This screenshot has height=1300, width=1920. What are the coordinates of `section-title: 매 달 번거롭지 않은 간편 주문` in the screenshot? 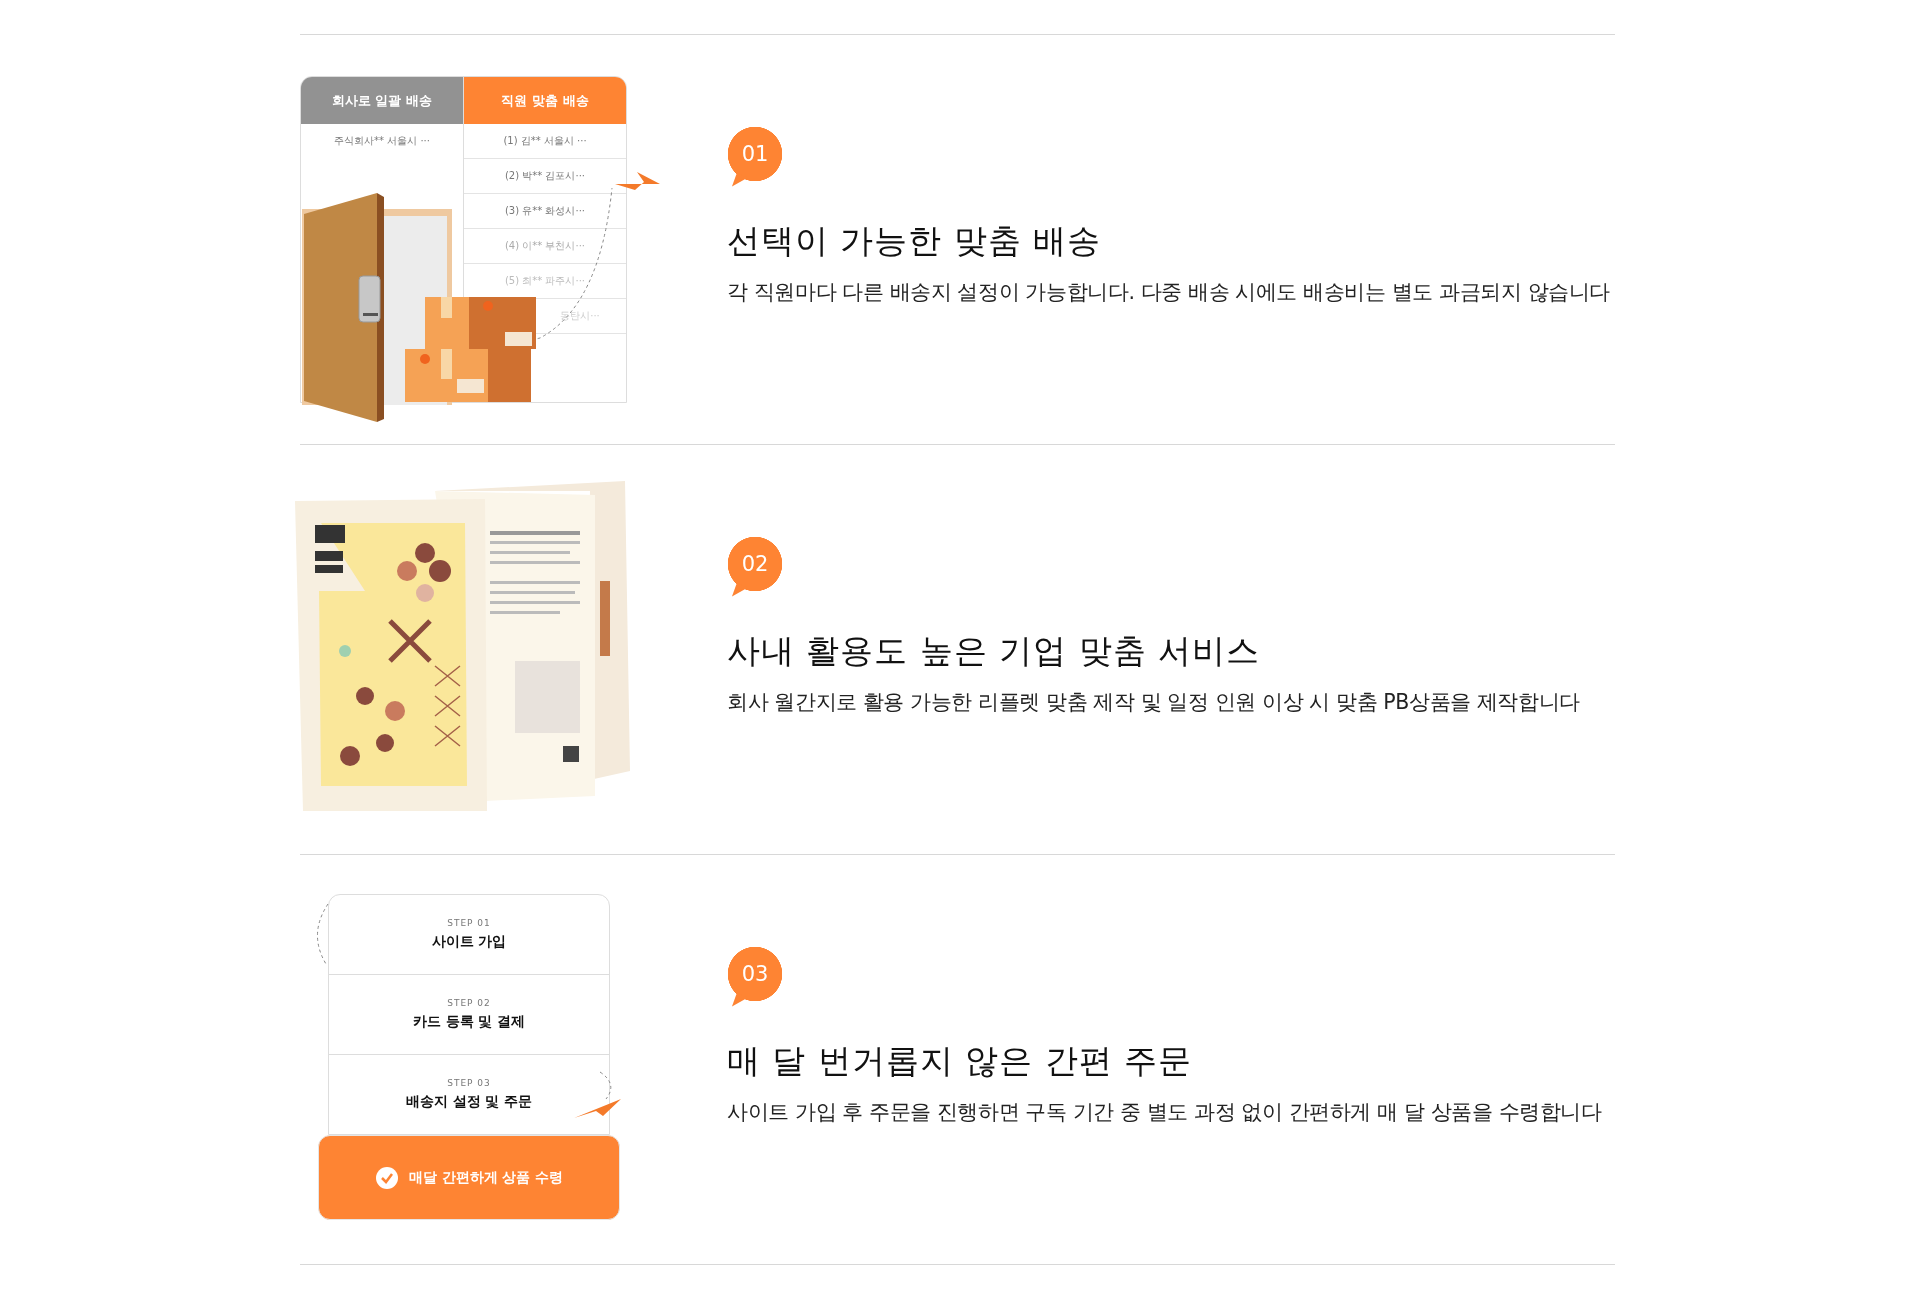 It's located at (960, 1061).